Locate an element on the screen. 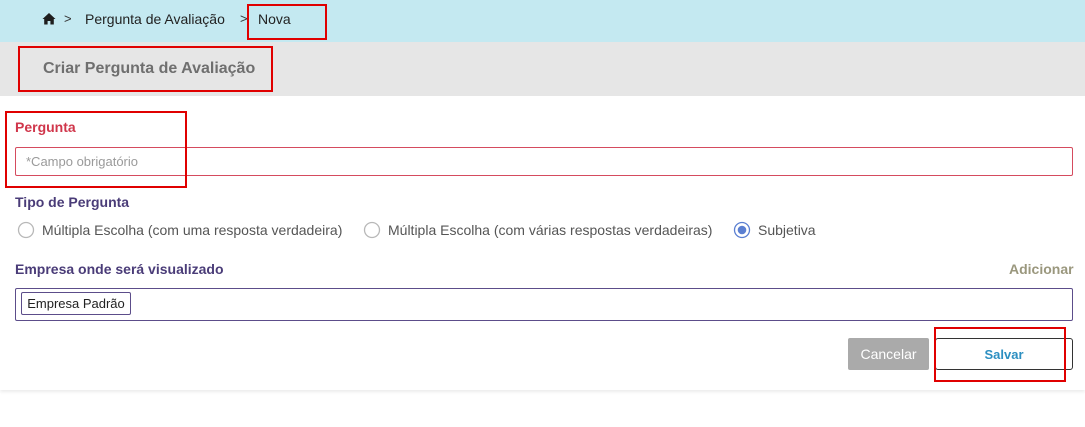 This screenshot has height=427, width=1085. radio-label-subjetiva: Subjetiva is located at coordinates (787, 230).